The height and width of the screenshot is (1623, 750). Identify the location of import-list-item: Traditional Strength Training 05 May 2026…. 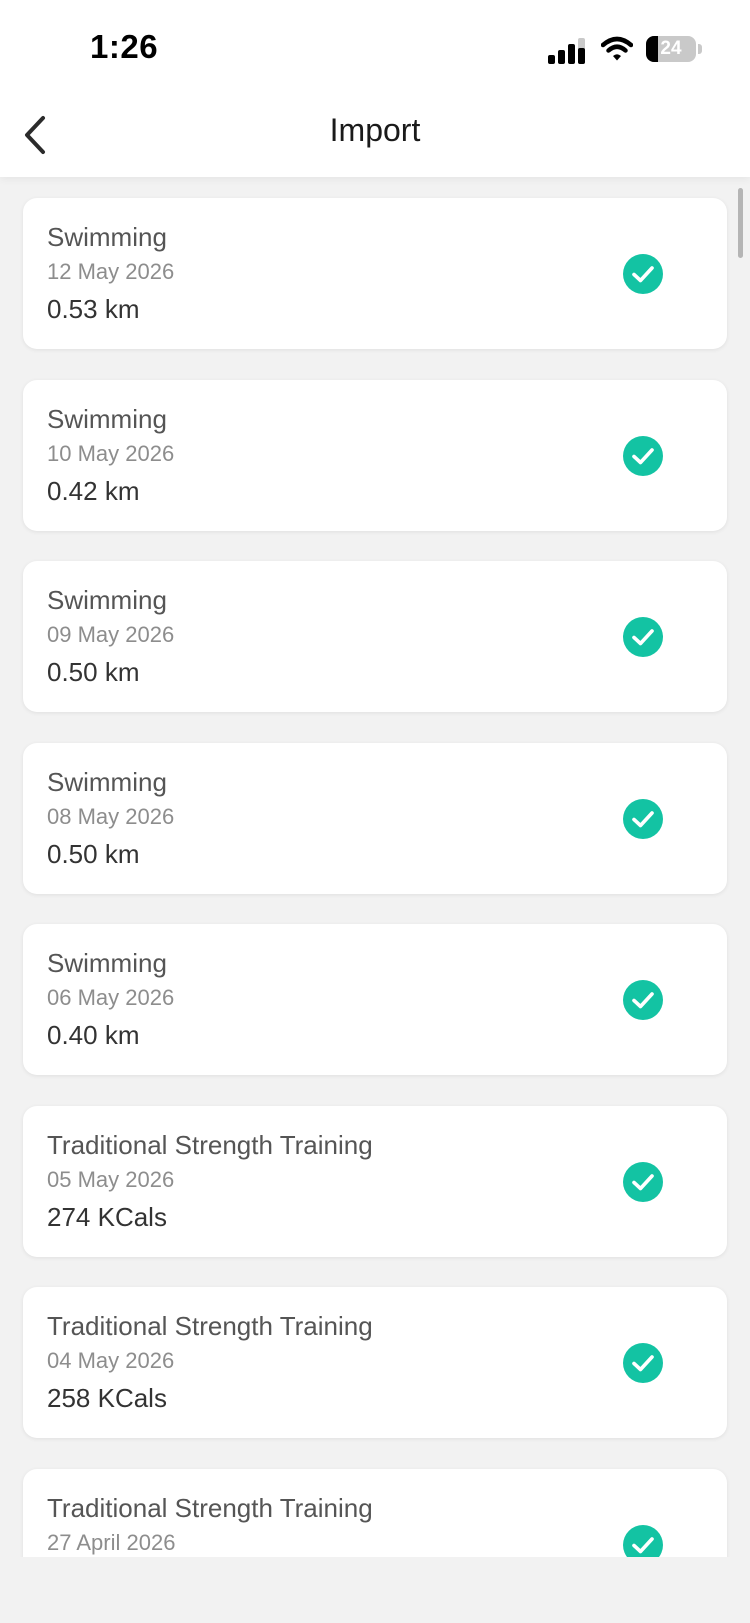
(375, 1181).